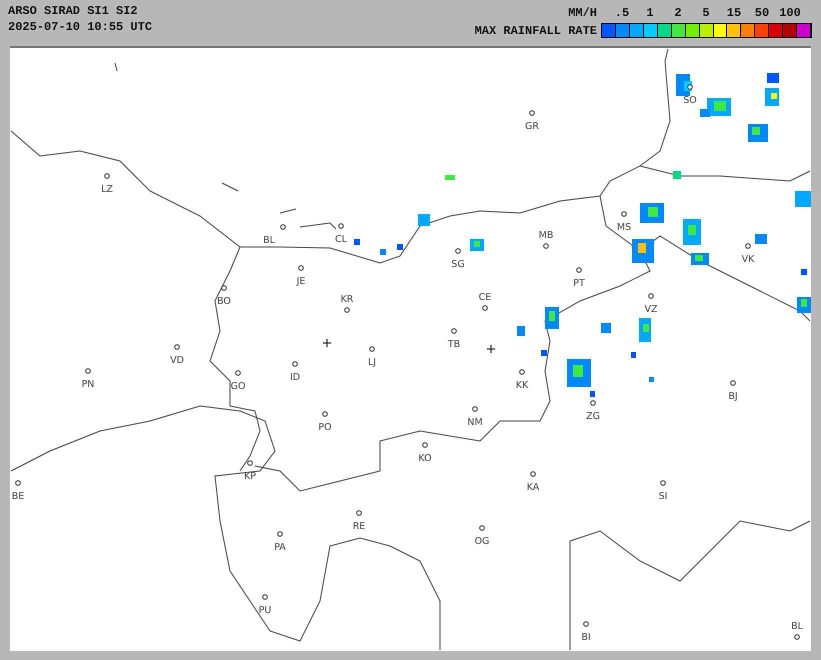 This screenshot has width=821, height=660. I want to click on city-label: PO, so click(325, 427).